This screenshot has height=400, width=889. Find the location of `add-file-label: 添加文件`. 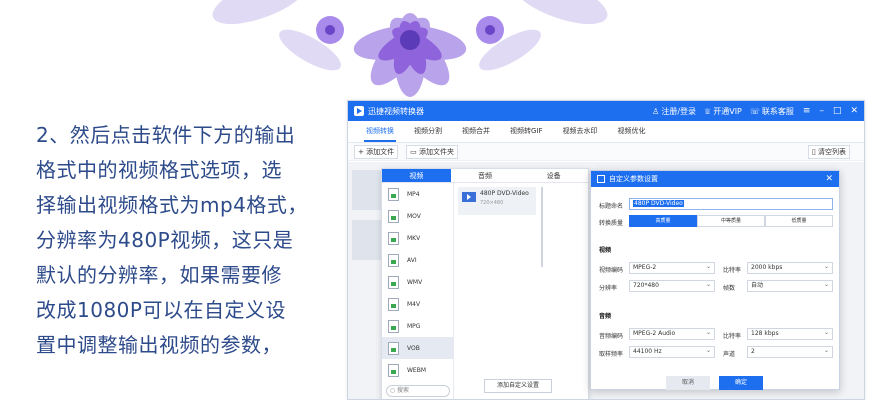

add-file-label: 添加文件 is located at coordinates (380, 151).